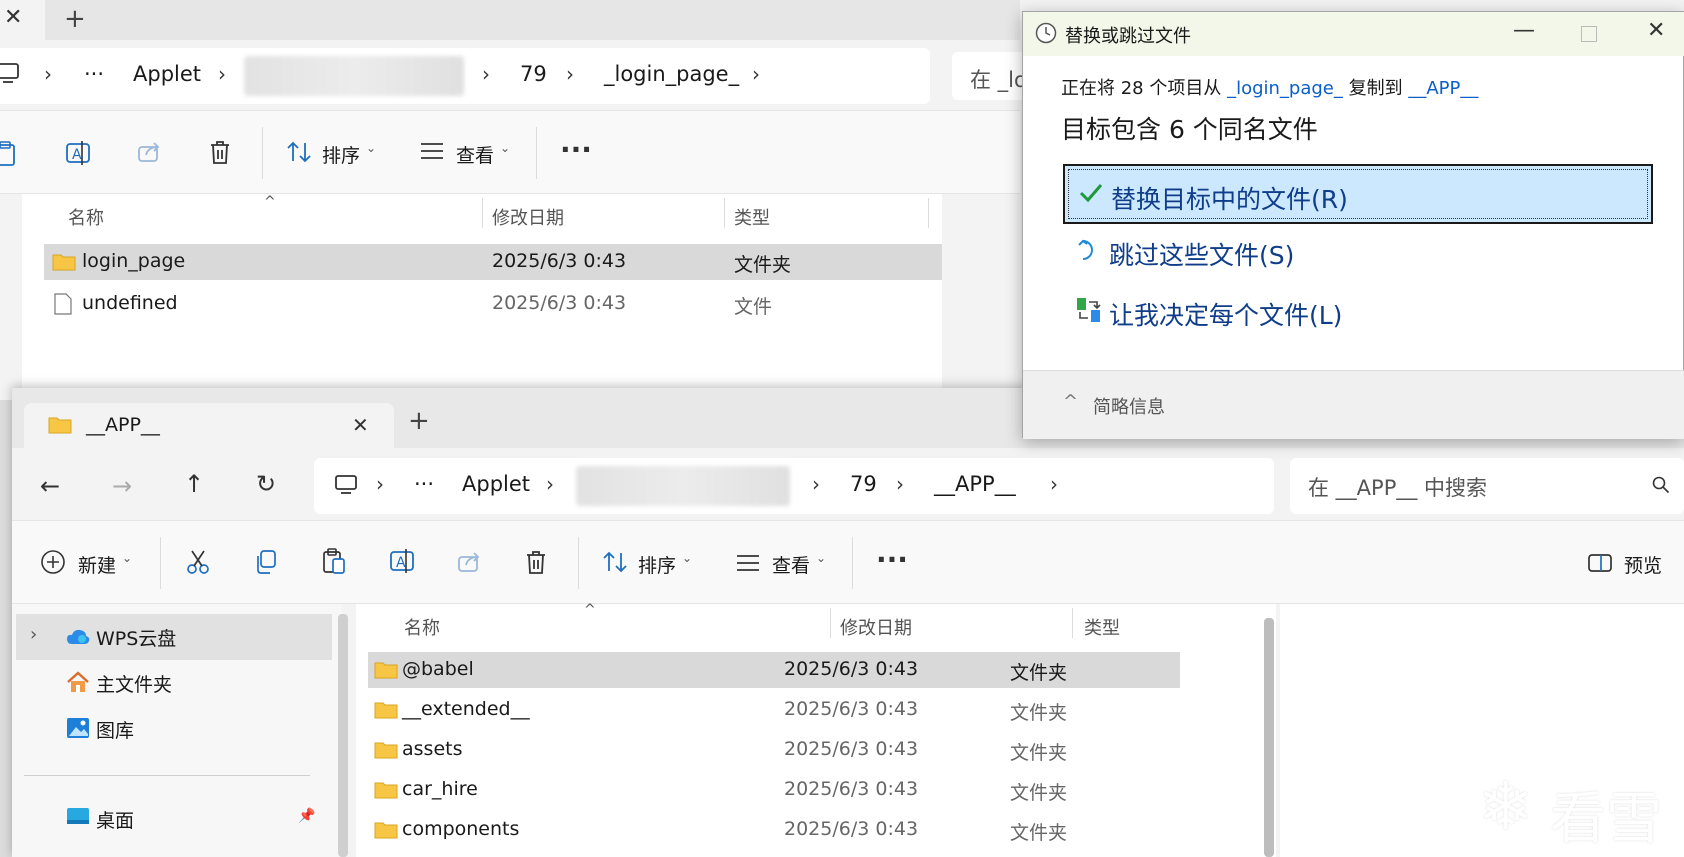 The height and width of the screenshot is (857, 1684). I want to click on table-row: components 2025/6/3 0:43 文件夹, so click(774, 830).